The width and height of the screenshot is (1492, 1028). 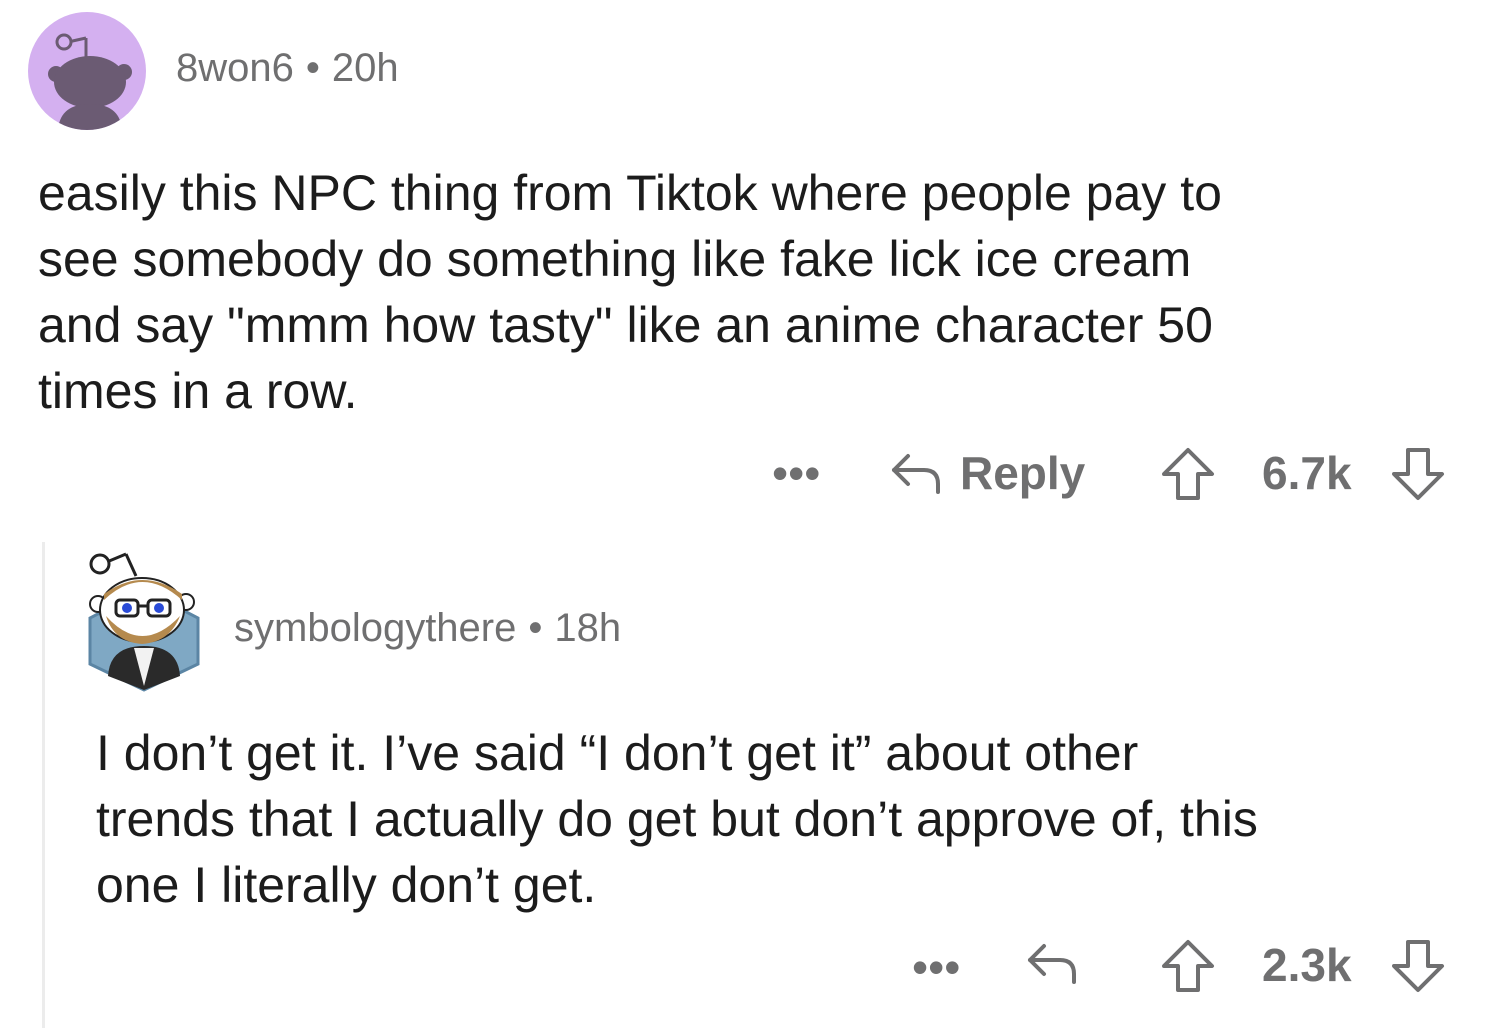 I want to click on user-avatar-symbologythere, so click(x=144, y=619).